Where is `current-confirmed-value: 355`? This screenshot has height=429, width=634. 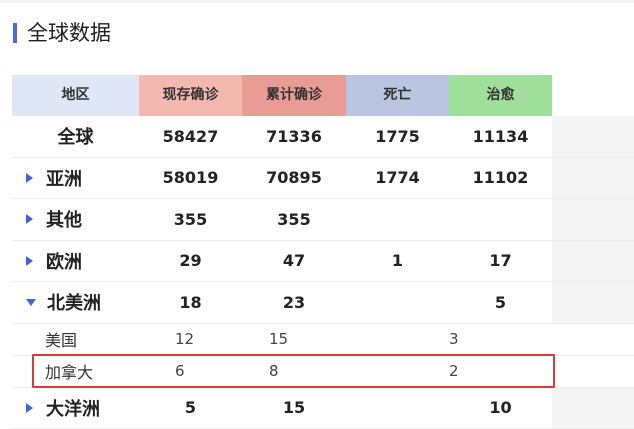
current-confirmed-value: 355 is located at coordinates (190, 219).